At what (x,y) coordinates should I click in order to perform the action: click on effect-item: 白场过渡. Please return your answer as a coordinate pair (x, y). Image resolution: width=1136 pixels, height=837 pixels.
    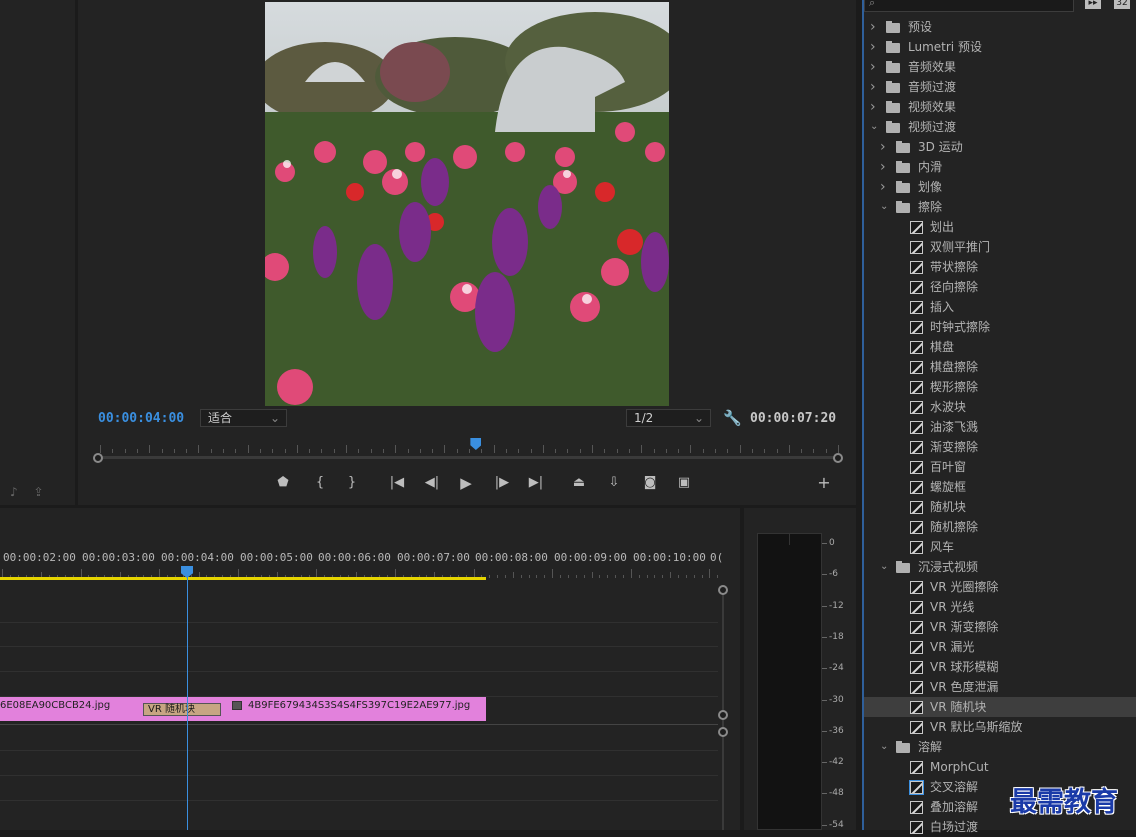
    Looking at the image, I should click on (1000, 827).